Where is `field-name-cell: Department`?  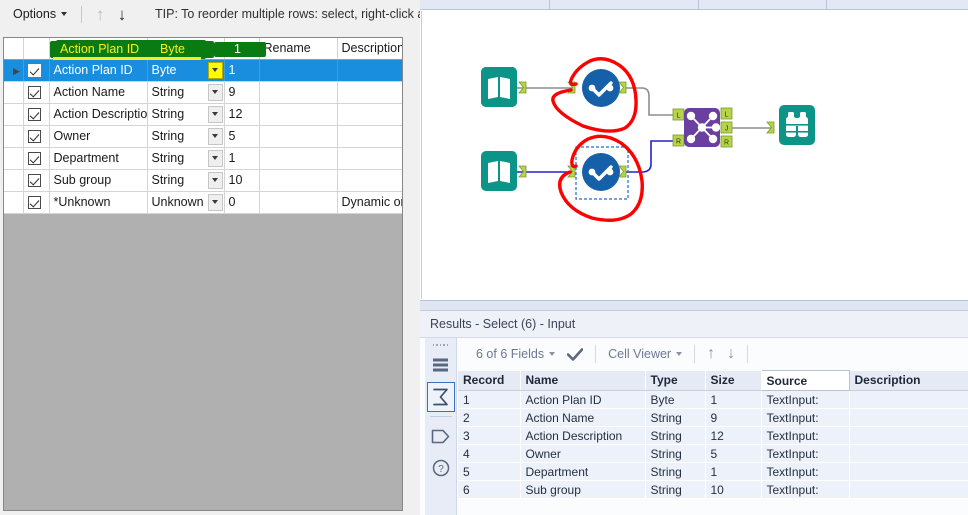
field-name-cell: Department is located at coordinates (98, 158).